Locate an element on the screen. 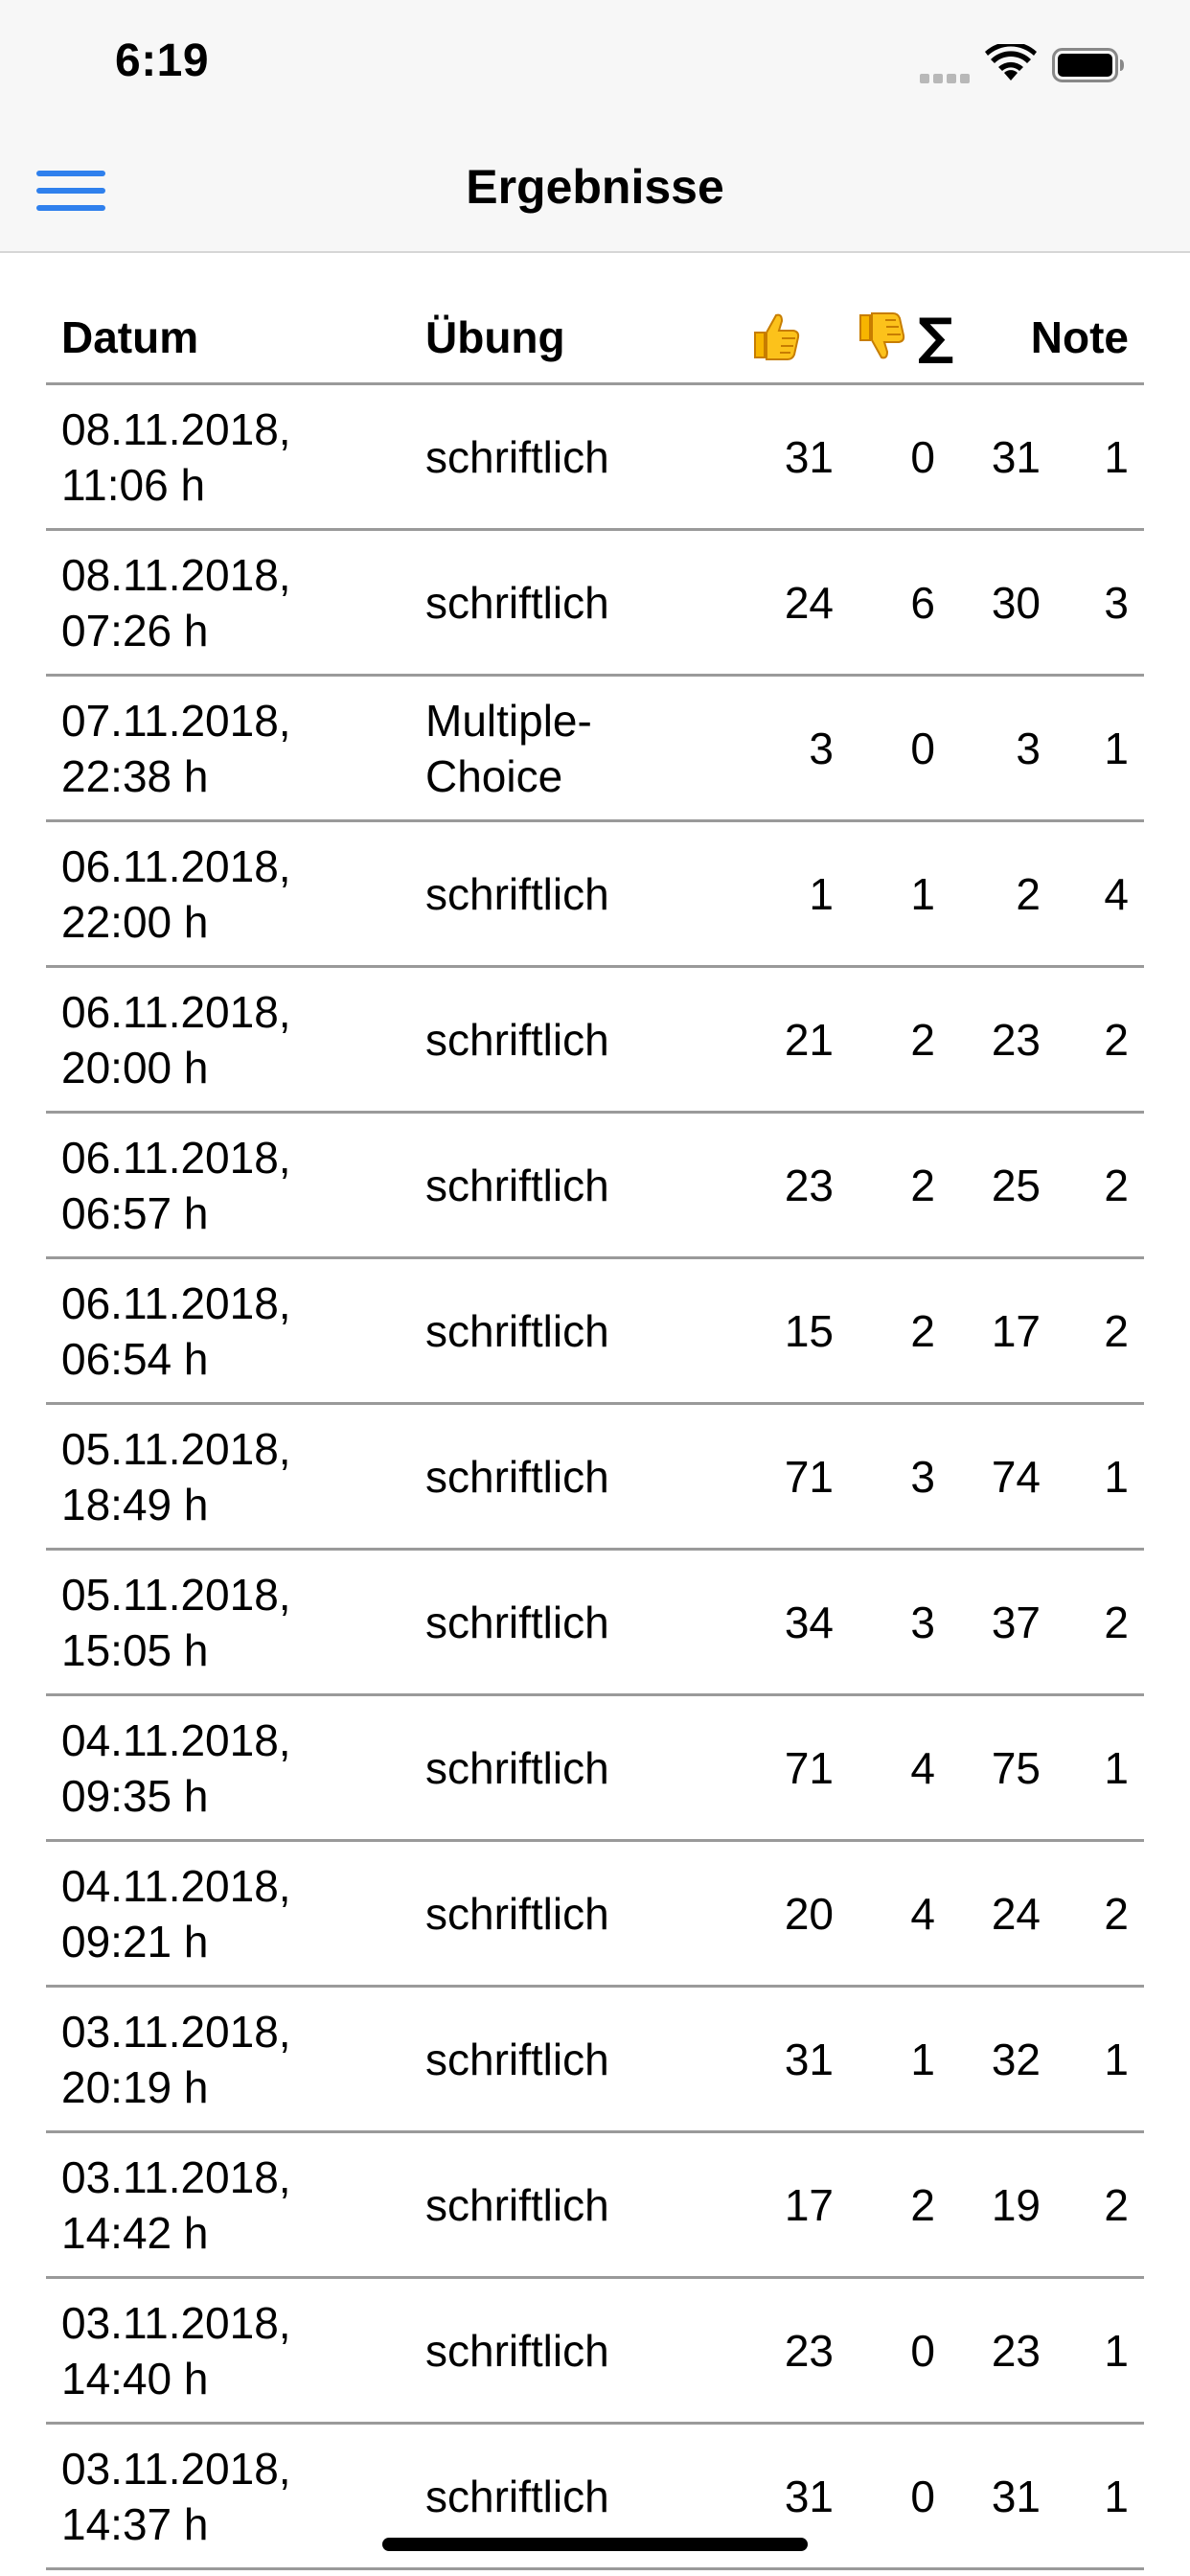  correct-count: 34 is located at coordinates (809, 1622).